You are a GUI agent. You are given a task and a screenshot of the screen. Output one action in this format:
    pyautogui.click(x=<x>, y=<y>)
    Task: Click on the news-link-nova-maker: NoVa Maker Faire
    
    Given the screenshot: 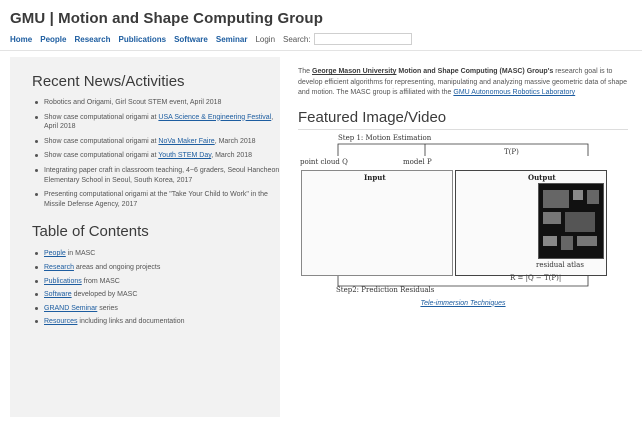 What is the action you would take?
    pyautogui.click(x=186, y=141)
    